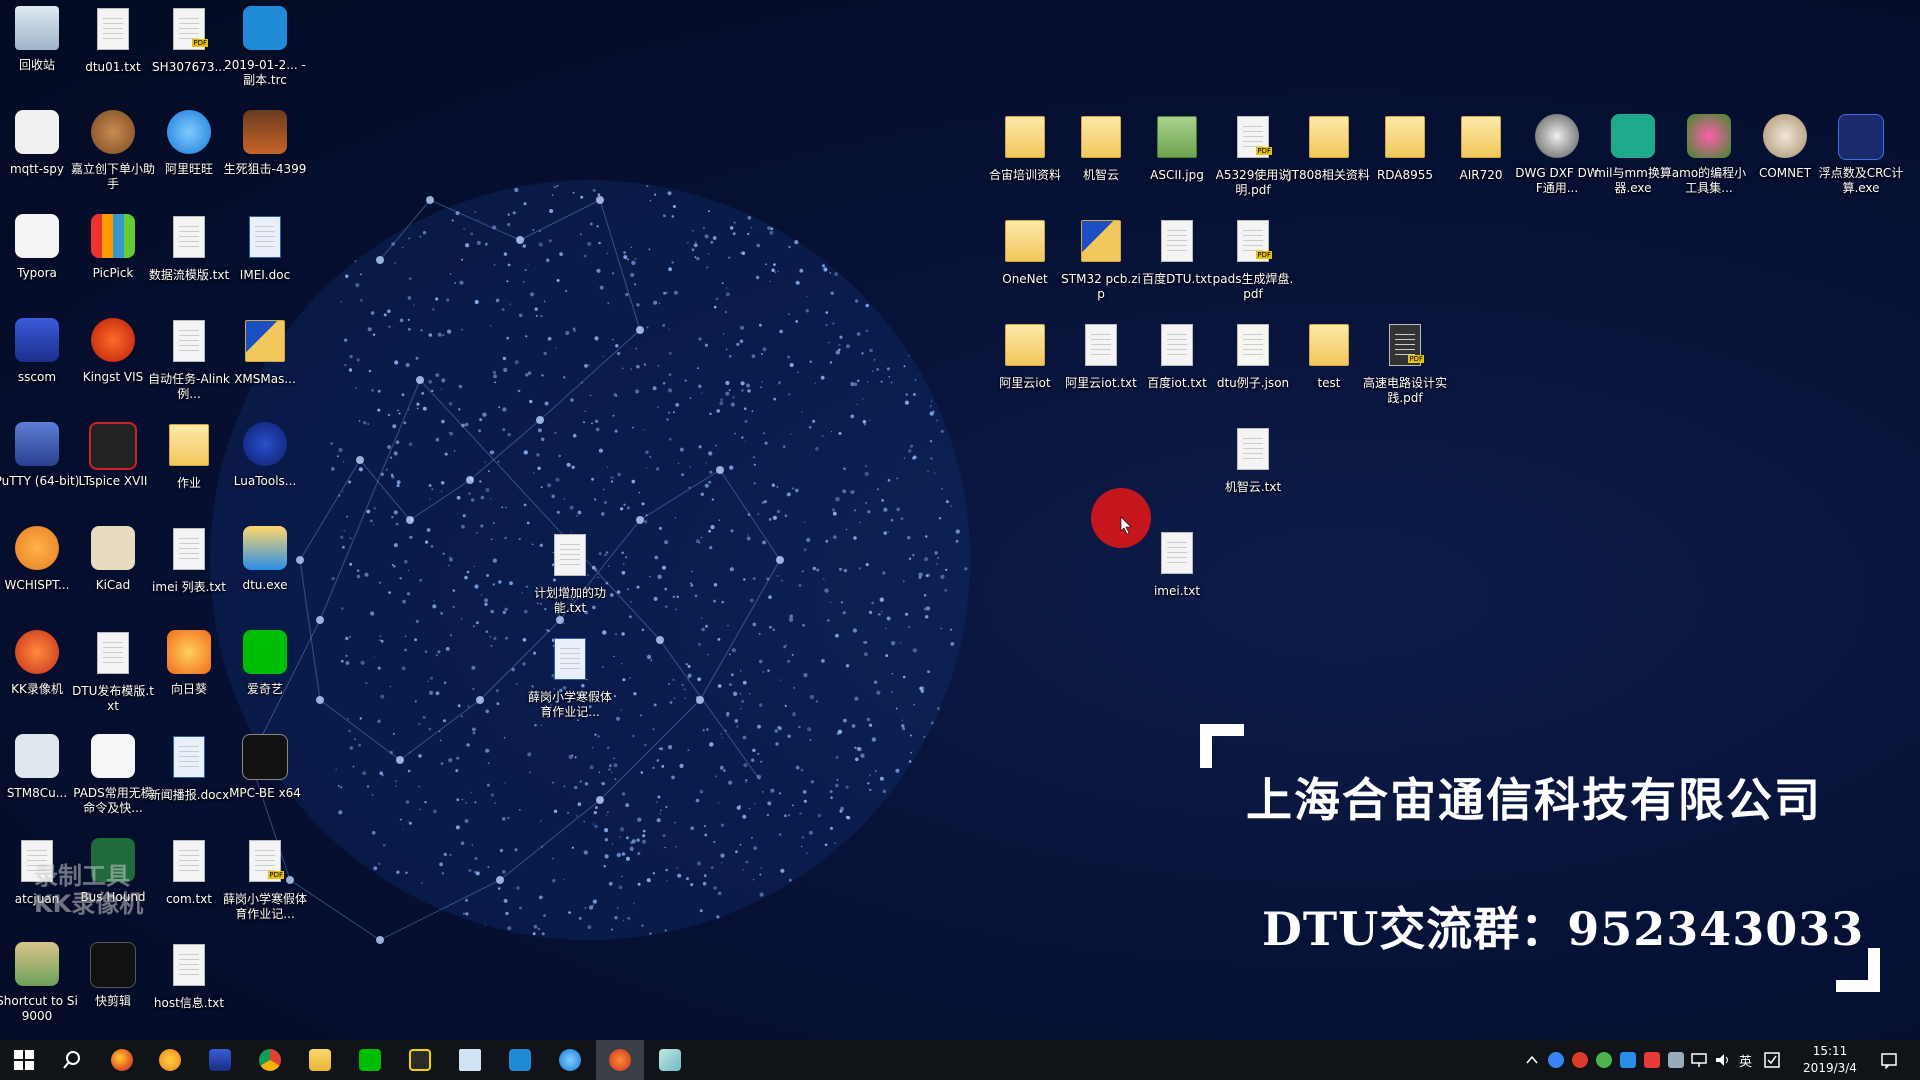 The height and width of the screenshot is (1080, 1920). I want to click on desktop-icon-typora: Typora, so click(40, 246).